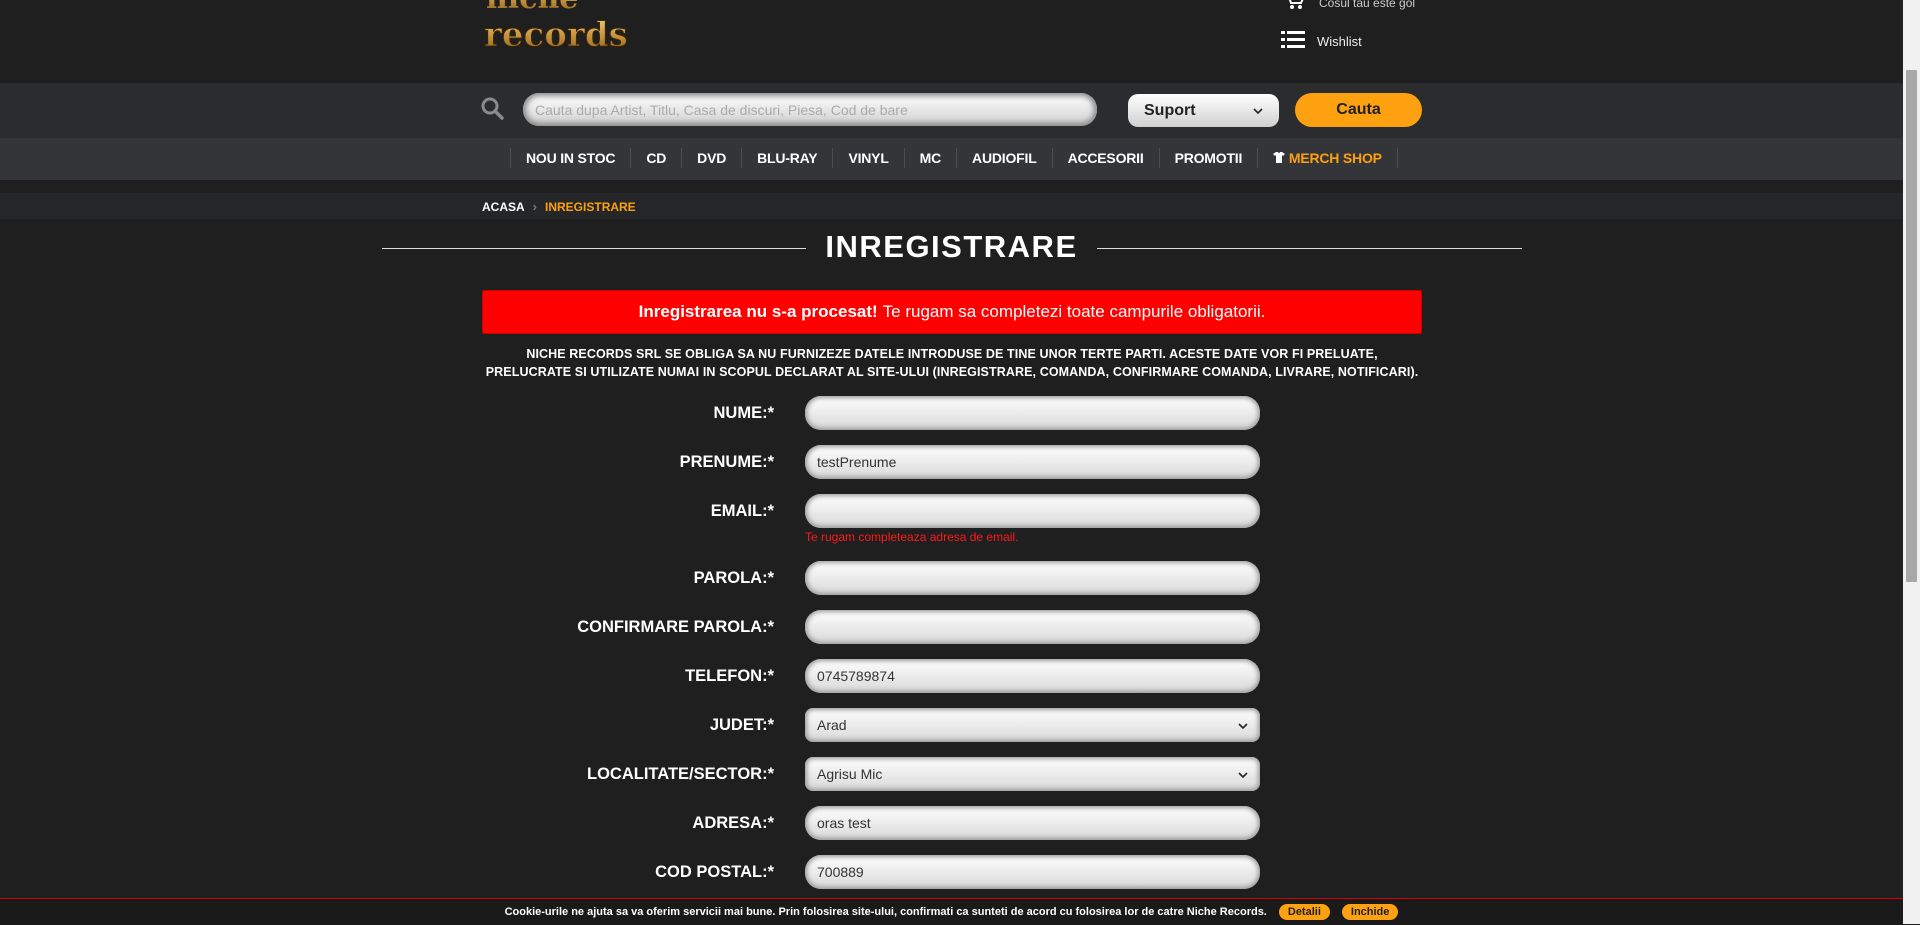 The image size is (1920, 925). Describe the element at coordinates (680, 774) in the screenshot. I see `localitate-label: LOCALITATE/SECTOR:*` at that location.